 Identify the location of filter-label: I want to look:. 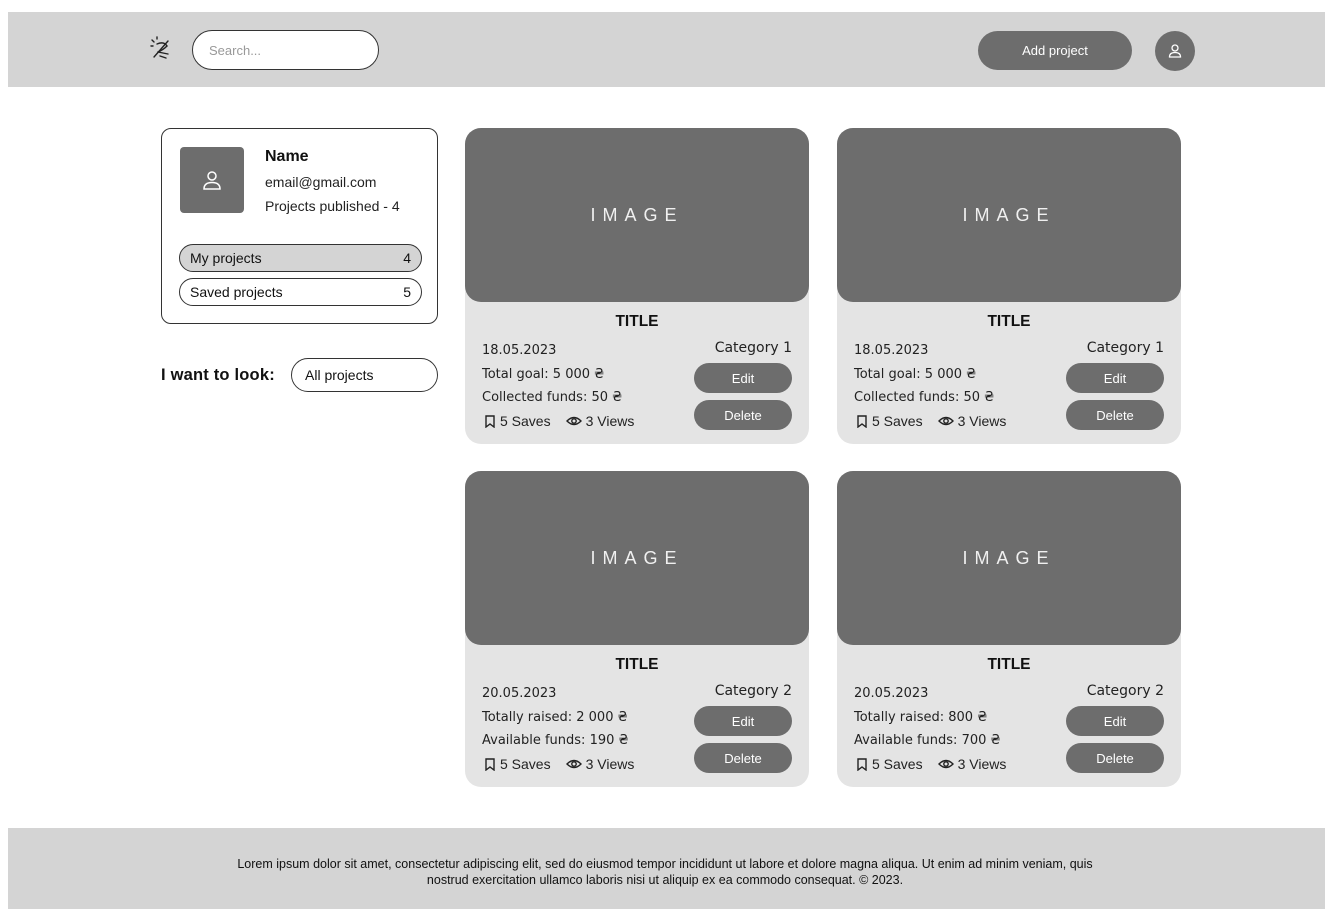
(218, 375).